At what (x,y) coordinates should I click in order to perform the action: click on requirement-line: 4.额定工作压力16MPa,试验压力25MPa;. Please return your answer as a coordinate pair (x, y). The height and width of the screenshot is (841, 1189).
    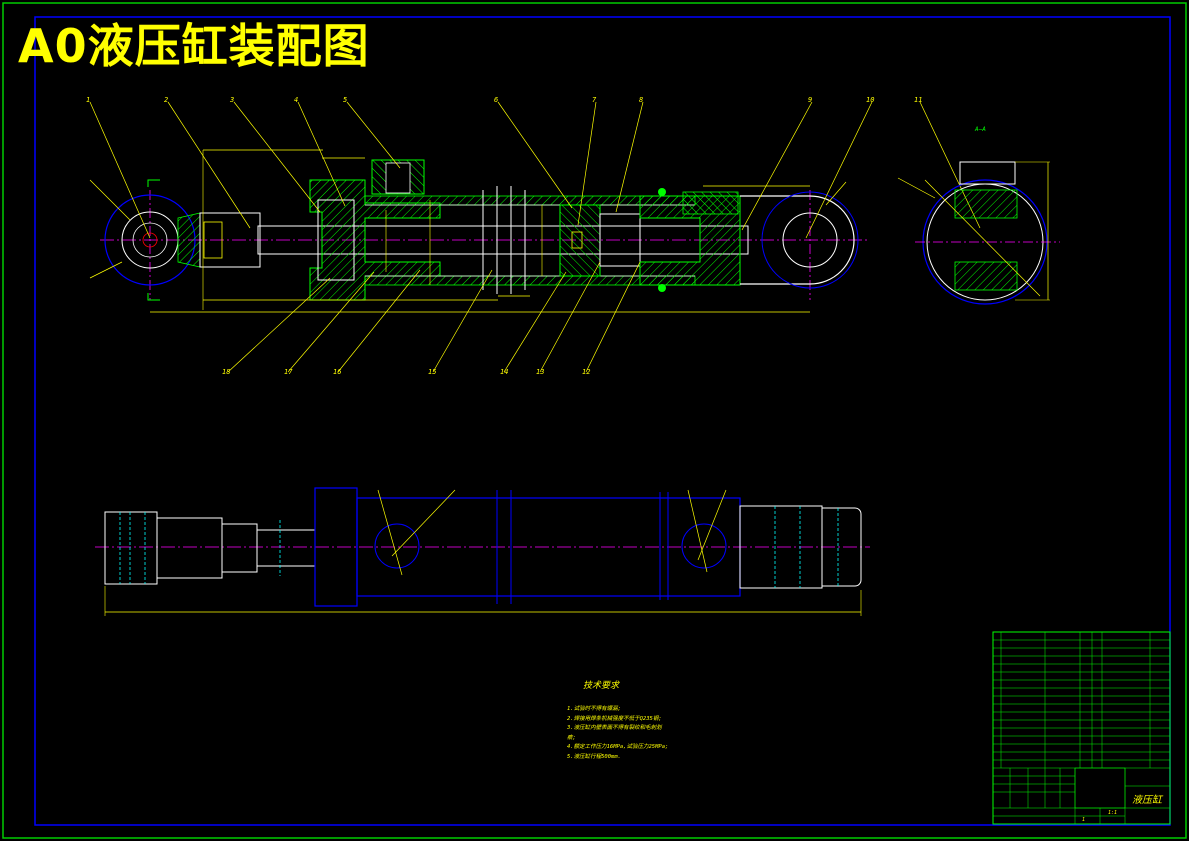
    Looking at the image, I should click on (618, 747).